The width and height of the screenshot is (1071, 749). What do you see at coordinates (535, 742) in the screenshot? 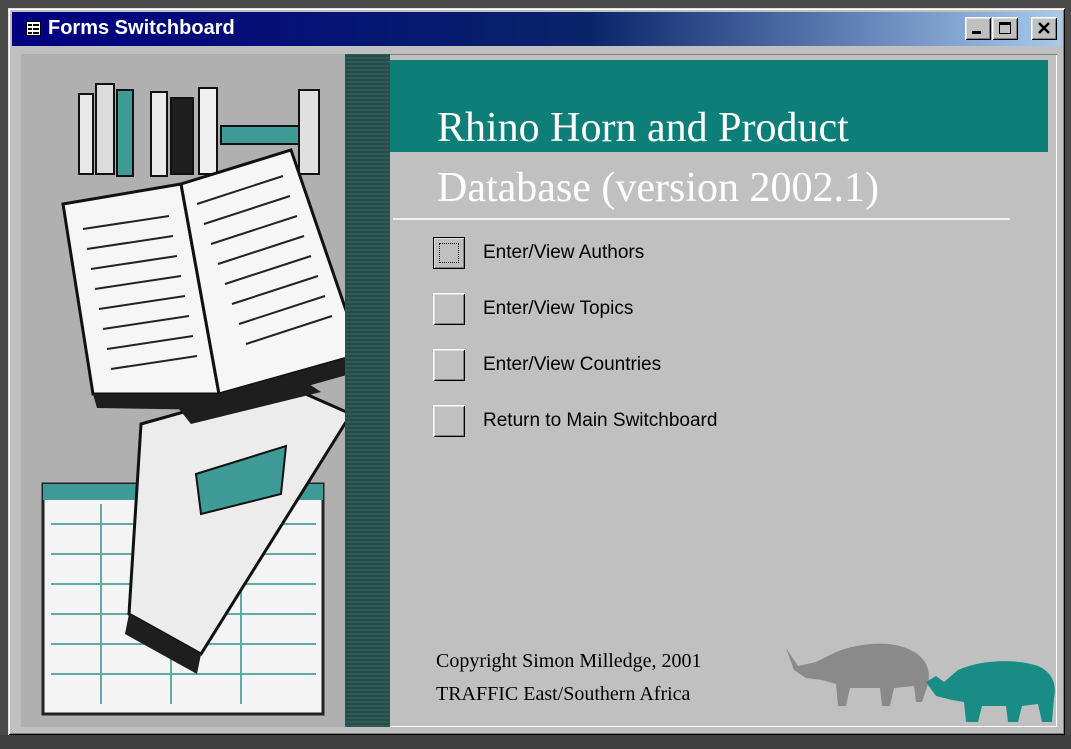
I see `desktop-strip` at bounding box center [535, 742].